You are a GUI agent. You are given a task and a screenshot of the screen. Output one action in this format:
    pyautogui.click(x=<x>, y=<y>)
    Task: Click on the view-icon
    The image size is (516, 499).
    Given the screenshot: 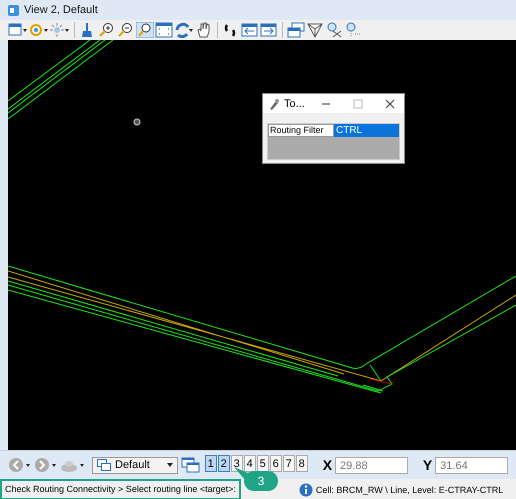 What is the action you would take?
    pyautogui.click(x=13, y=10)
    